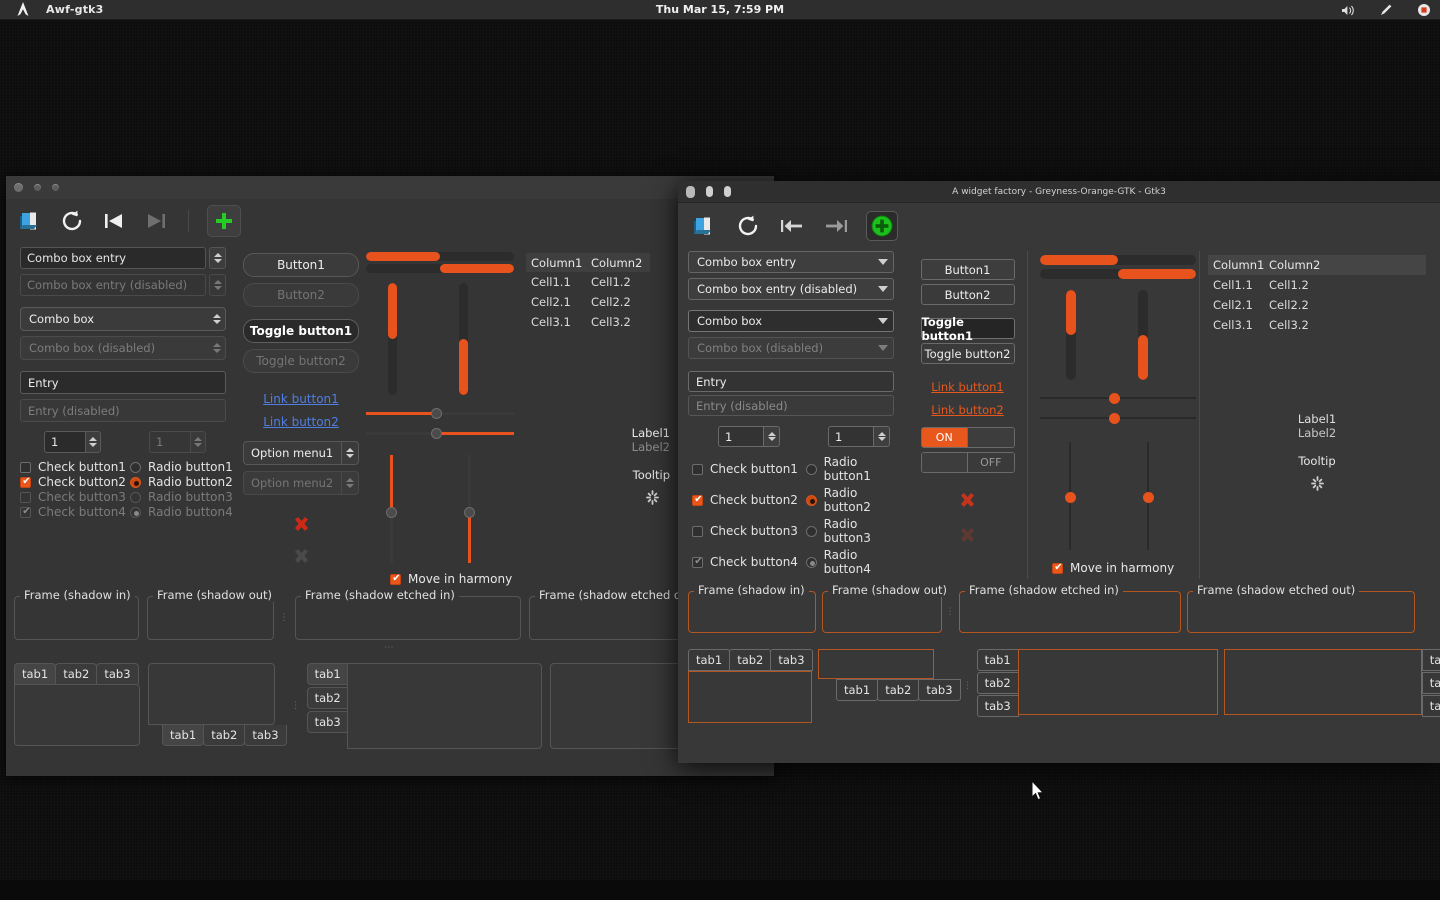 Image resolution: width=1440 pixels, height=900 pixels. What do you see at coordinates (1331, 683) in the screenshot?
I see `notebook-tabs-right: tab1 tab2 tab3` at bounding box center [1331, 683].